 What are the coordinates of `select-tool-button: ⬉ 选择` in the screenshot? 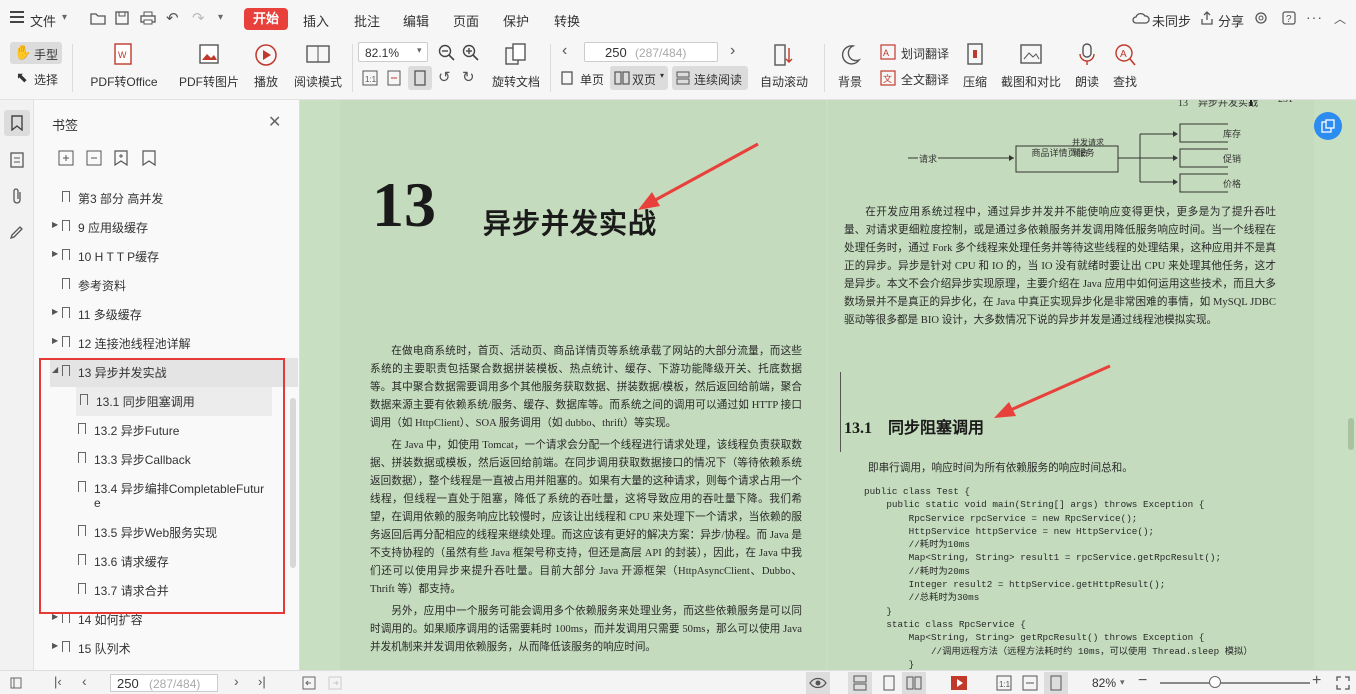 It's located at (36, 78).